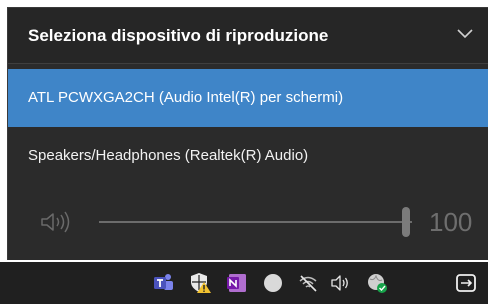 Image resolution: width=488 pixels, height=304 pixels. Describe the element at coordinates (308, 283) in the screenshot. I see `network-offline-icon` at that location.